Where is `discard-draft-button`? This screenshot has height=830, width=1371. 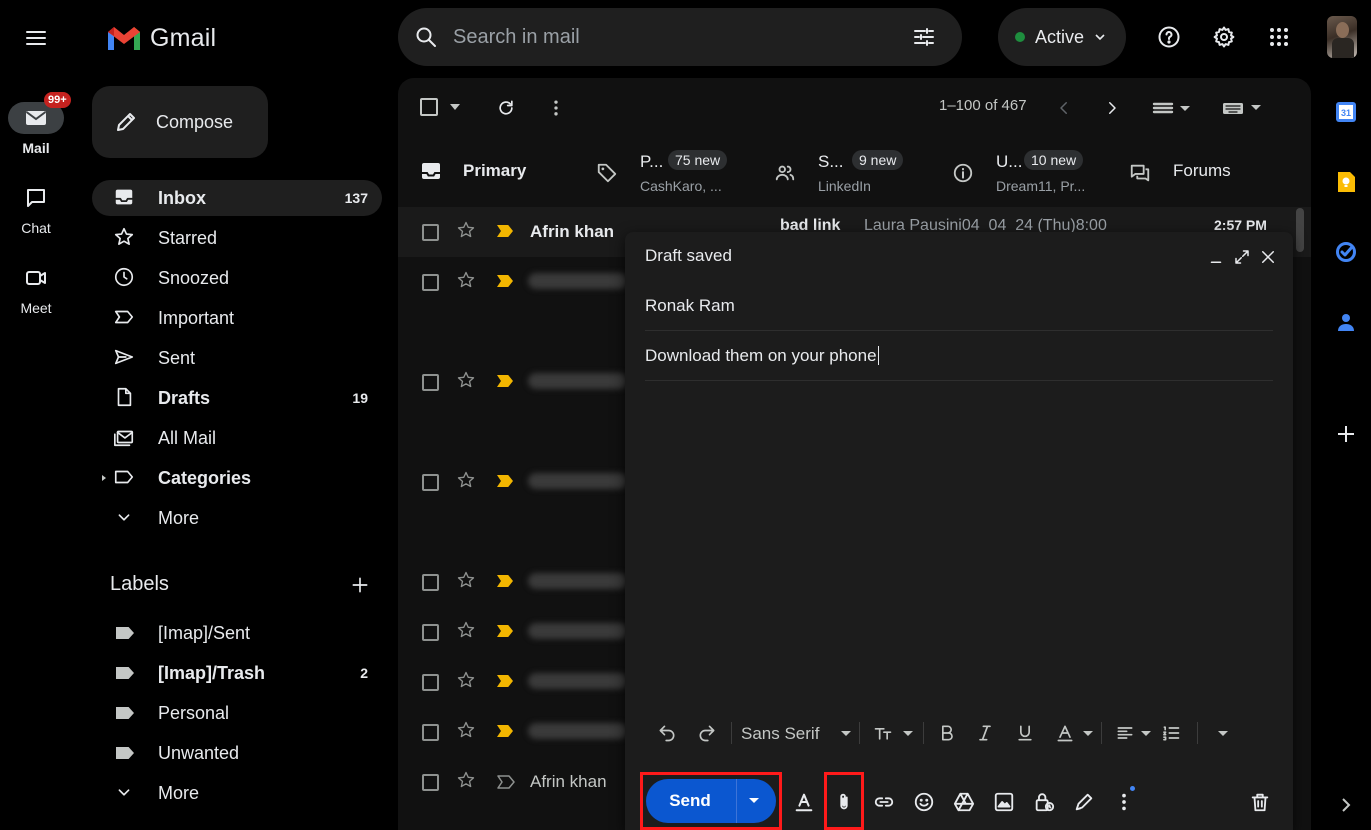
discard-draft-button is located at coordinates (1260, 802).